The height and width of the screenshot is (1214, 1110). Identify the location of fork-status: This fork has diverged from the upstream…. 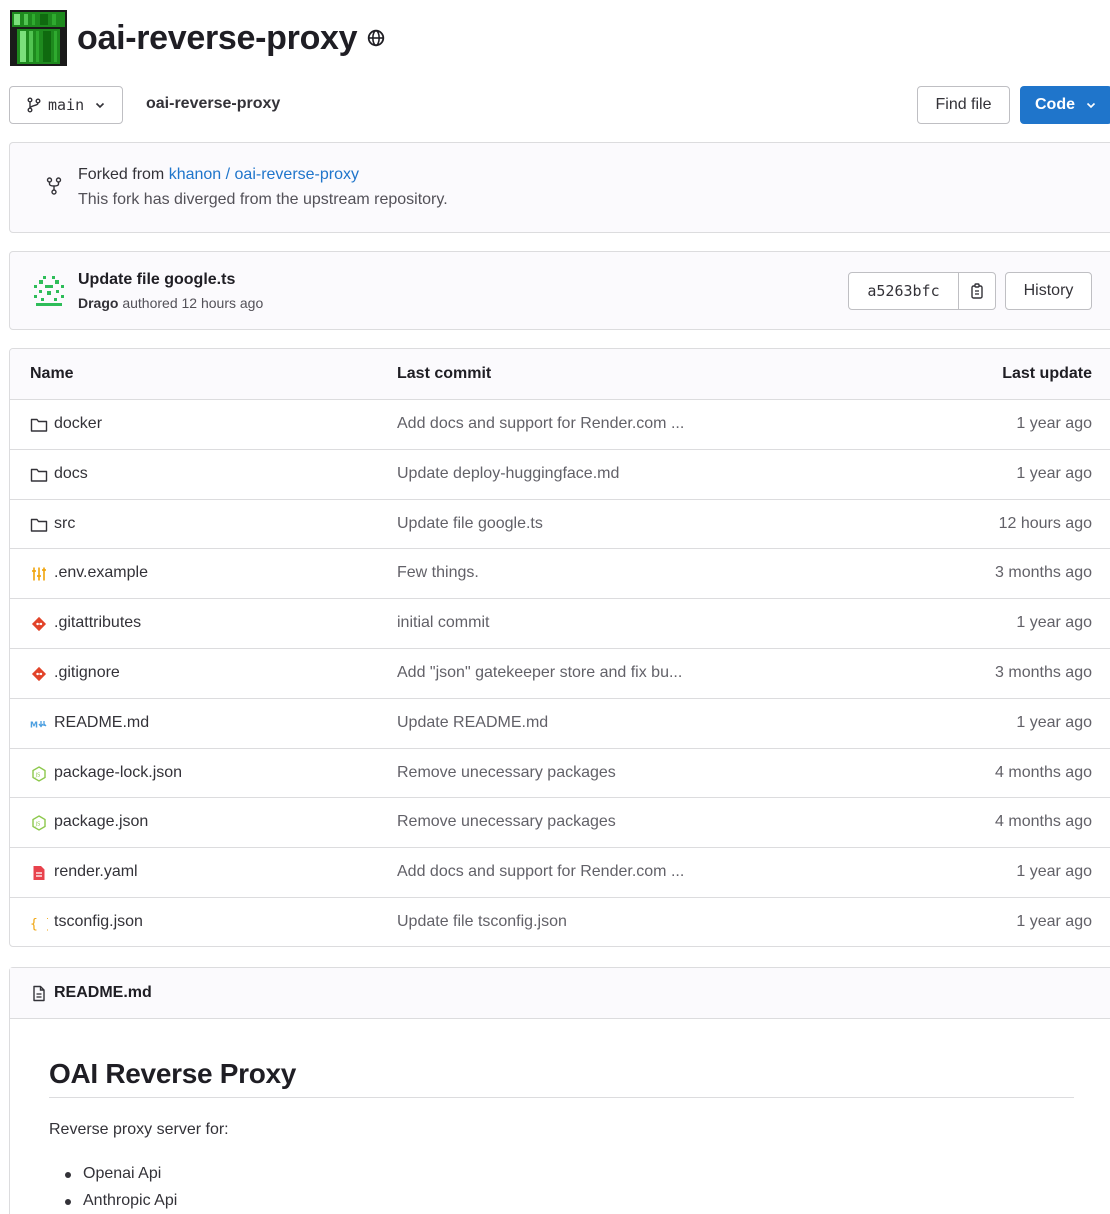
(263, 199).